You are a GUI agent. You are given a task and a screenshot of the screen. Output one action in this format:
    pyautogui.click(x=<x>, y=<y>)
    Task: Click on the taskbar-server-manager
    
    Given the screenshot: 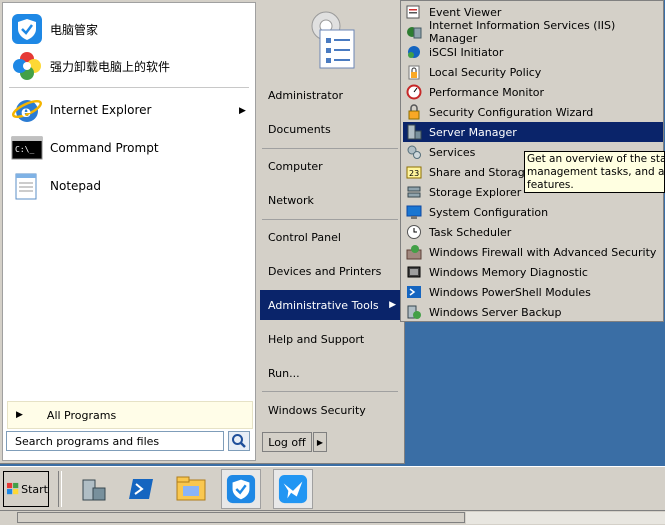 What is the action you would take?
    pyautogui.click(x=94, y=489)
    